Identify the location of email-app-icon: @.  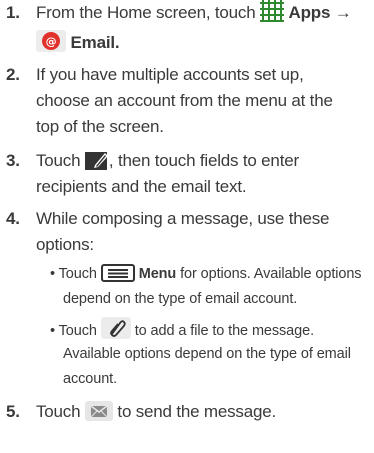
(51, 45).